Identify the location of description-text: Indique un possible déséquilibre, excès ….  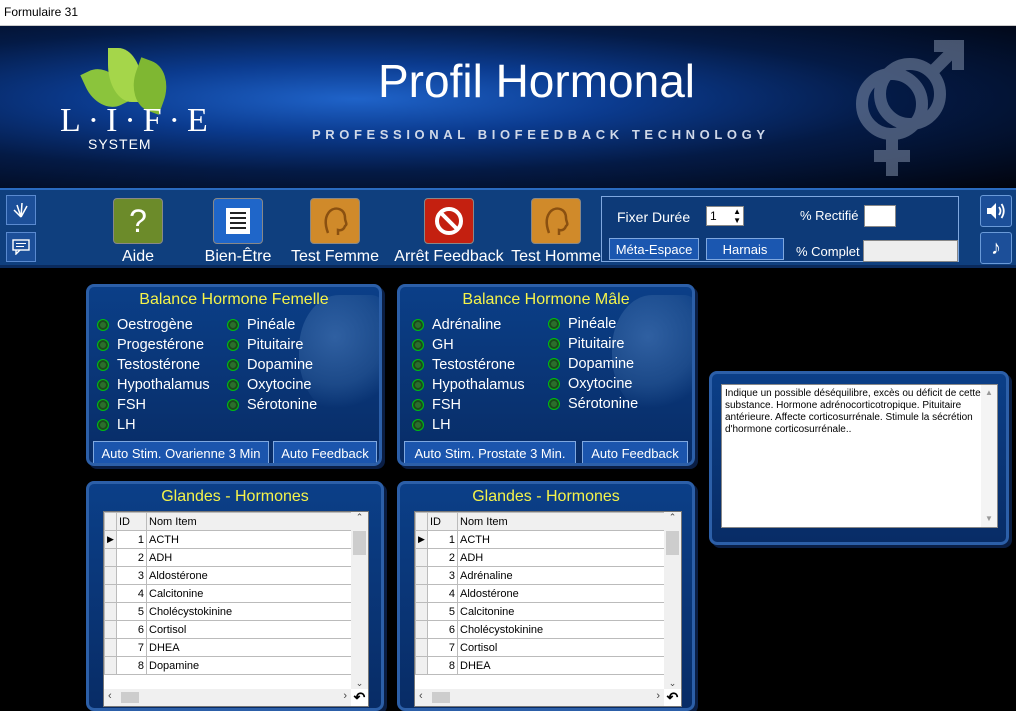
(859, 456).